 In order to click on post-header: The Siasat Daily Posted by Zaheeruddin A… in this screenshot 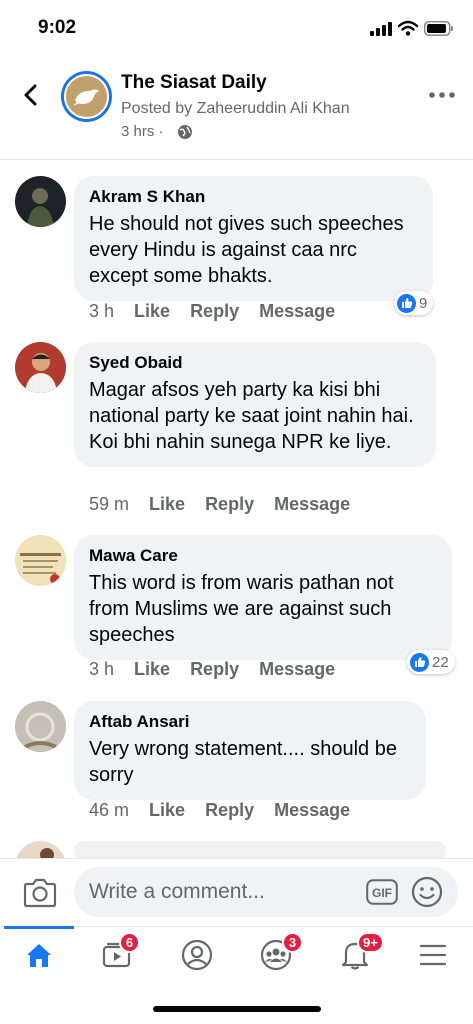, I will do `click(236, 108)`.